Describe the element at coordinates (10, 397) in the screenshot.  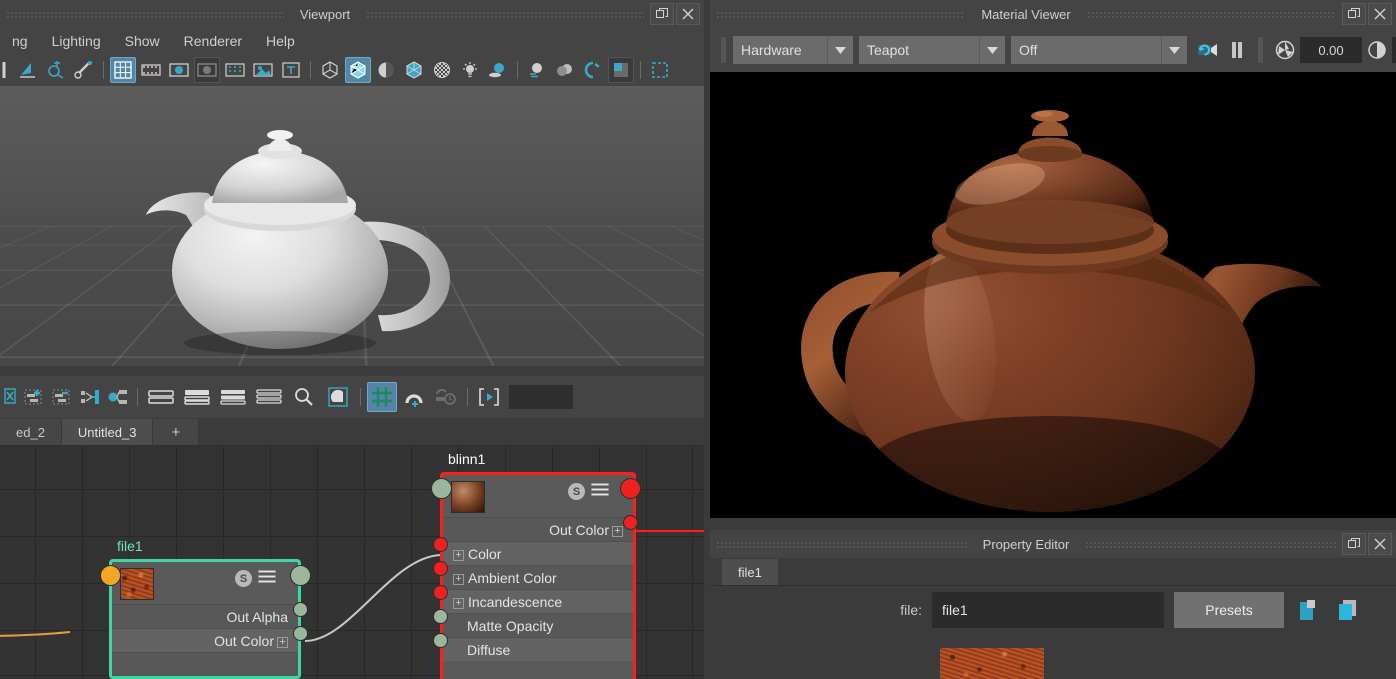
I see `clear-graph-icon` at that location.